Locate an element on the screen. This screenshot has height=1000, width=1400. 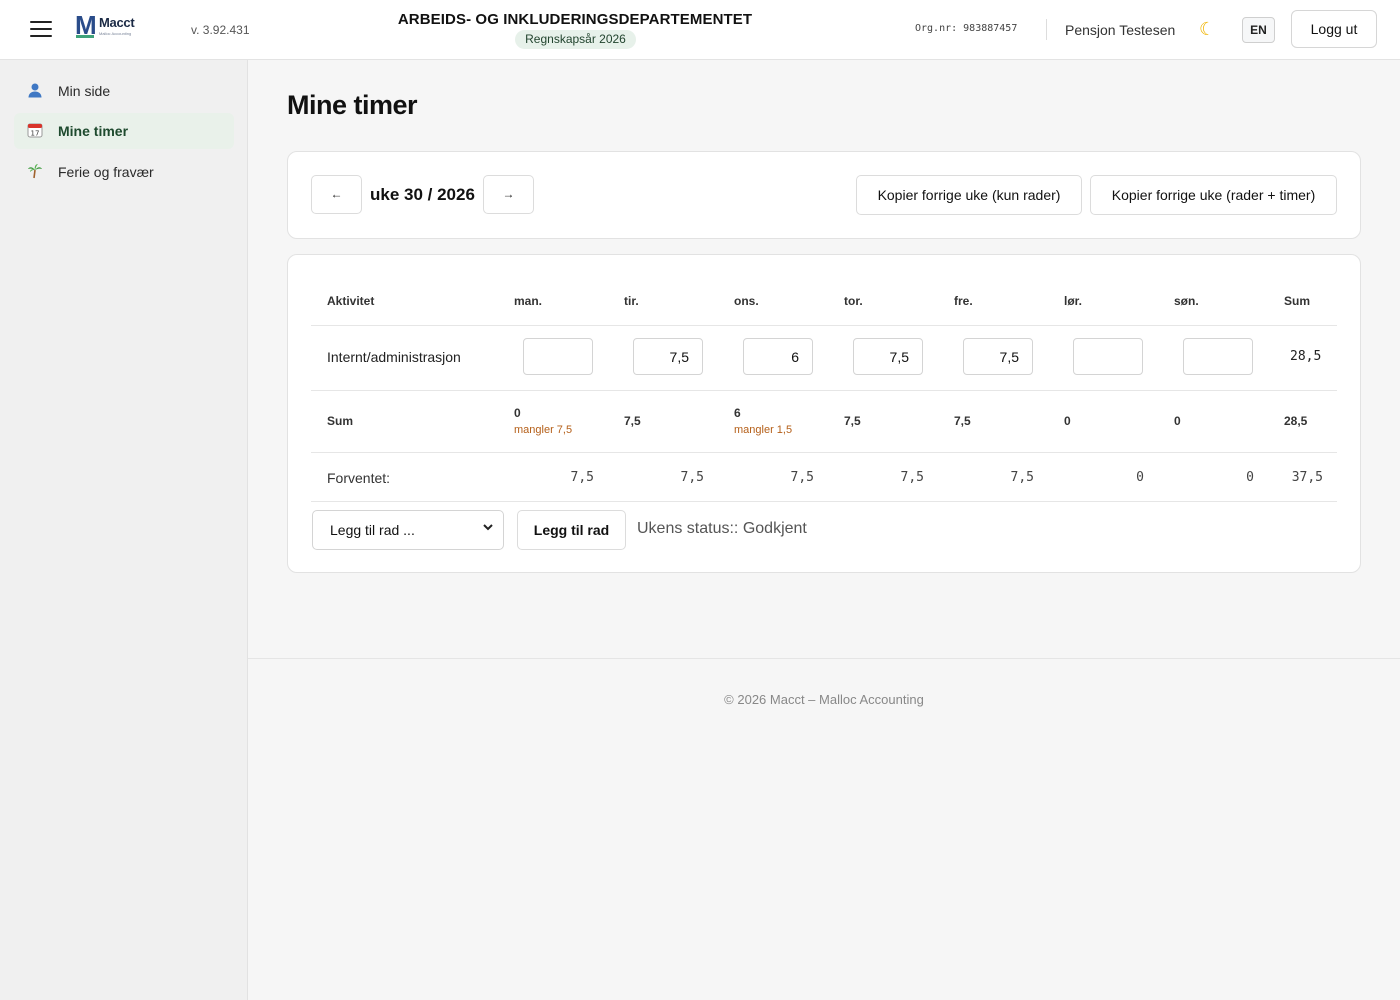
sum-value-tir: 7,5 is located at coordinates (632, 421).